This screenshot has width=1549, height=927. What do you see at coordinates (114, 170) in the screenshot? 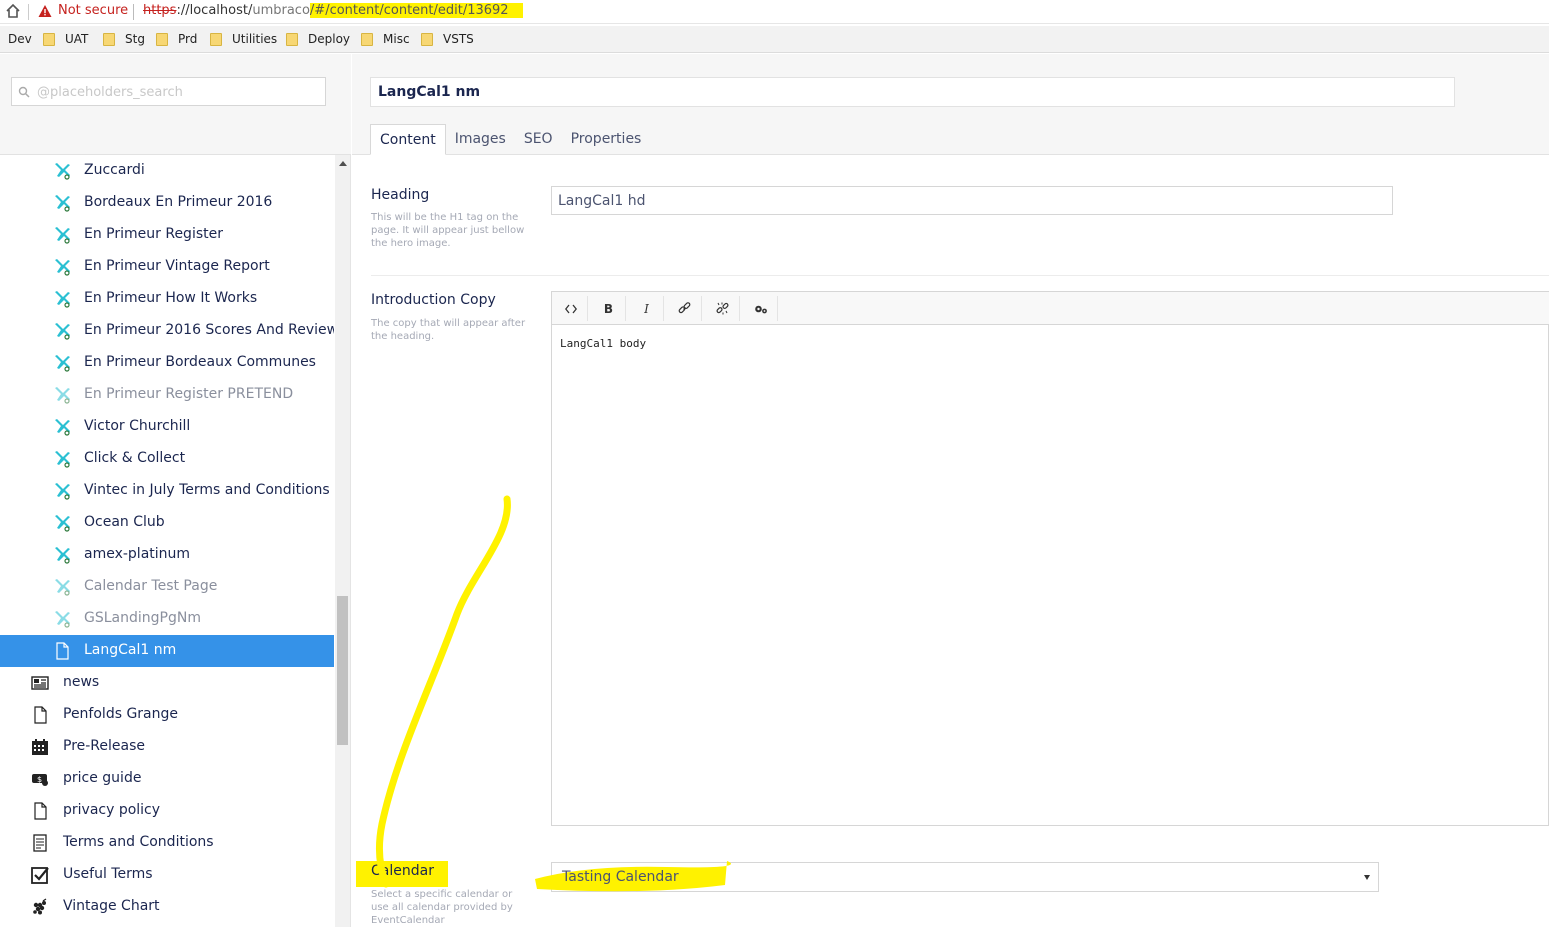
I see `tree-node-label: Zuccardi` at bounding box center [114, 170].